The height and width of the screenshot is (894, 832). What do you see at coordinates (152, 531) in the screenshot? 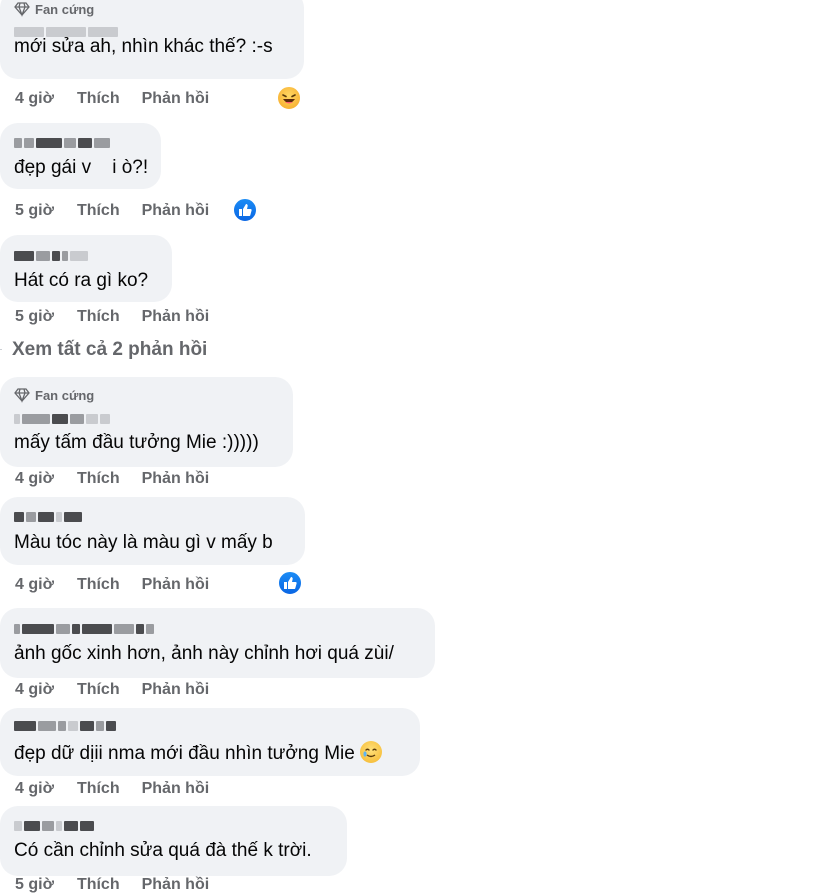
I see `comment-bubble: Màu tóc này là màu gì v mấy b` at bounding box center [152, 531].